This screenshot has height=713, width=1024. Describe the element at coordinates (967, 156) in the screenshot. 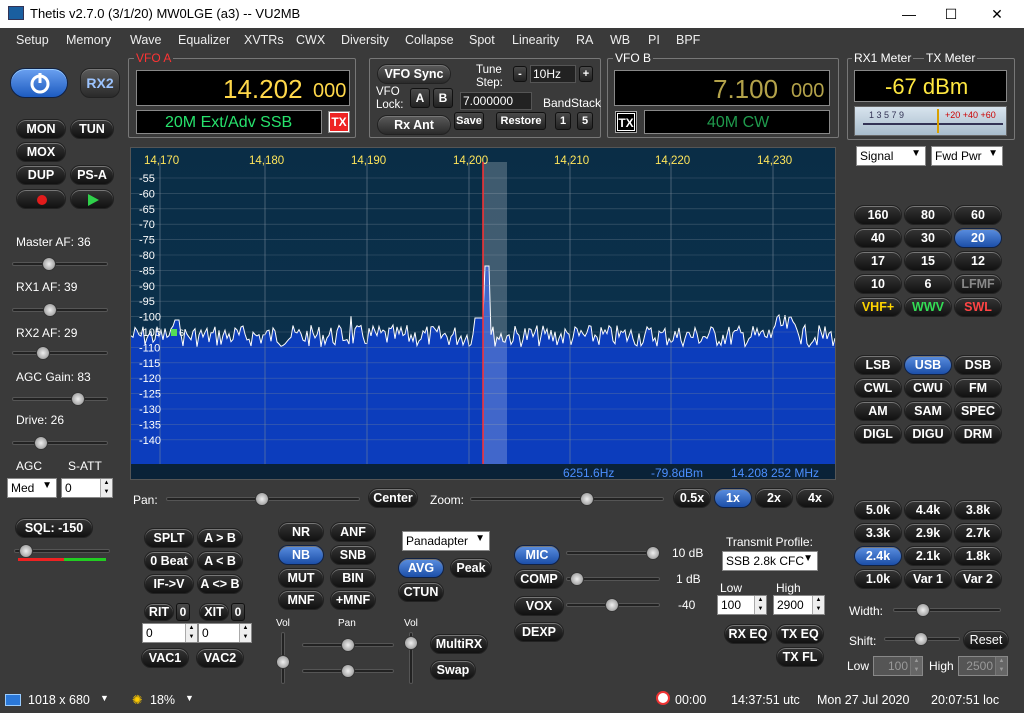

I see `tx-meter-select: Fwd Pwr ▼` at that location.